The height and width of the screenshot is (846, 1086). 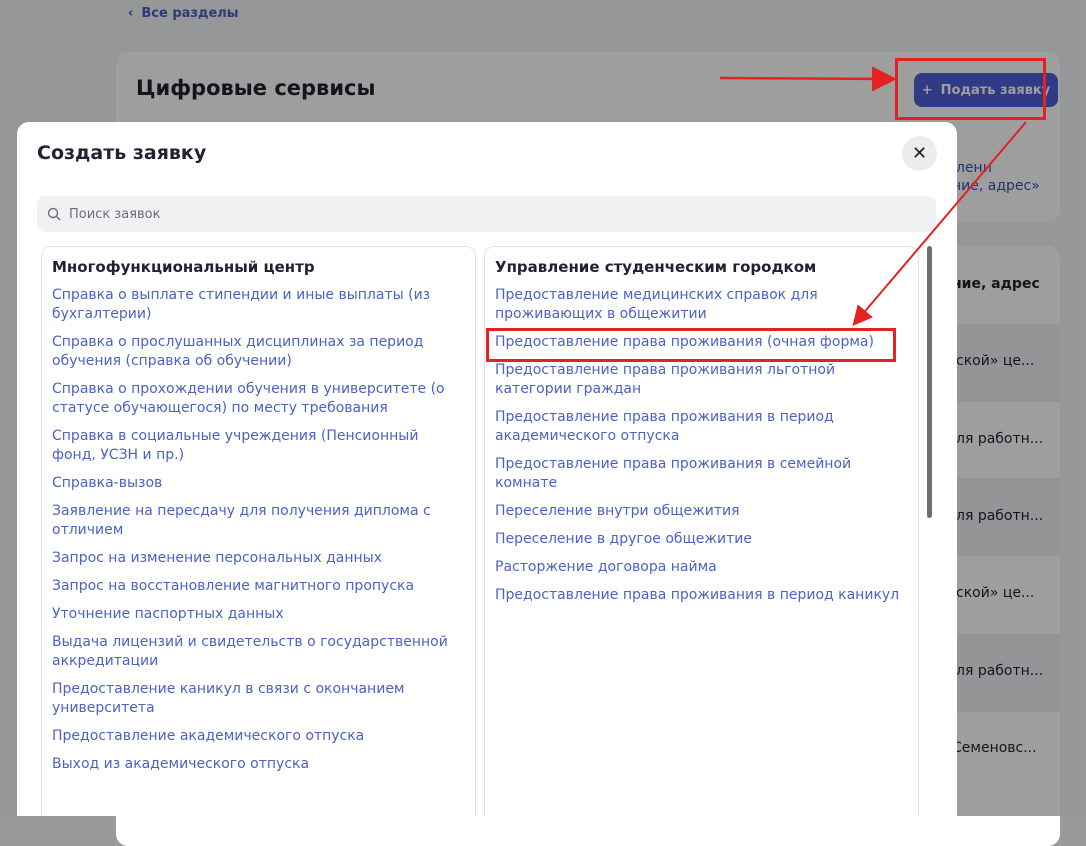 I want to click on arrow-to-submit, so click(x=808, y=79).